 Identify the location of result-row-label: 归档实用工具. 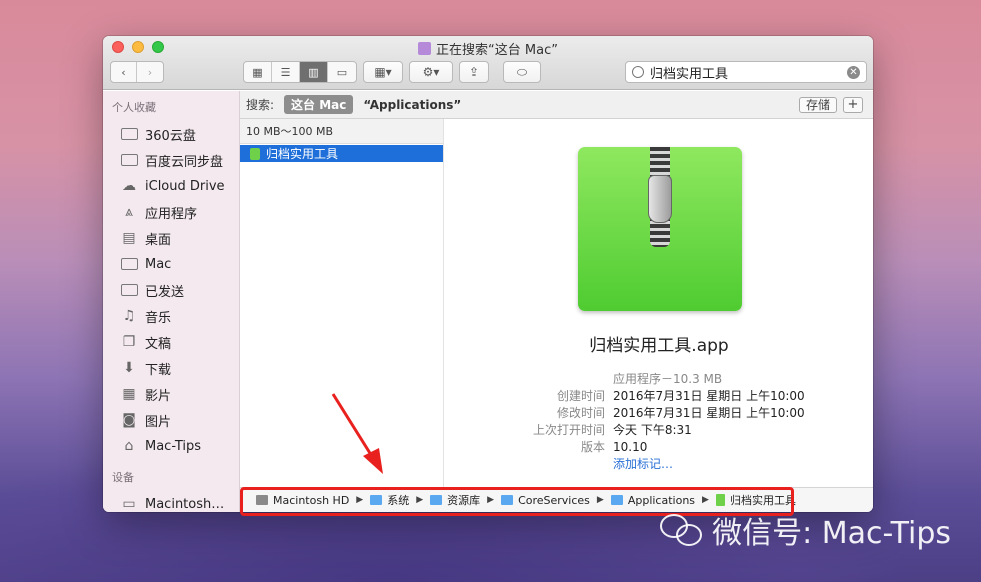
(302, 154).